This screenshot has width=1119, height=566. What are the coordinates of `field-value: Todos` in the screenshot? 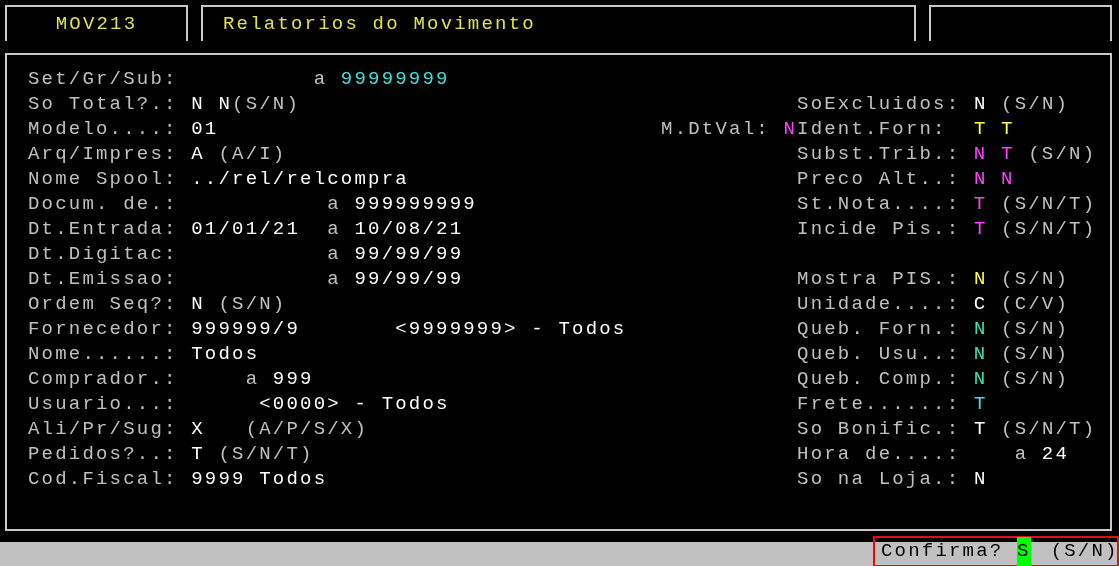 It's located at (225, 354).